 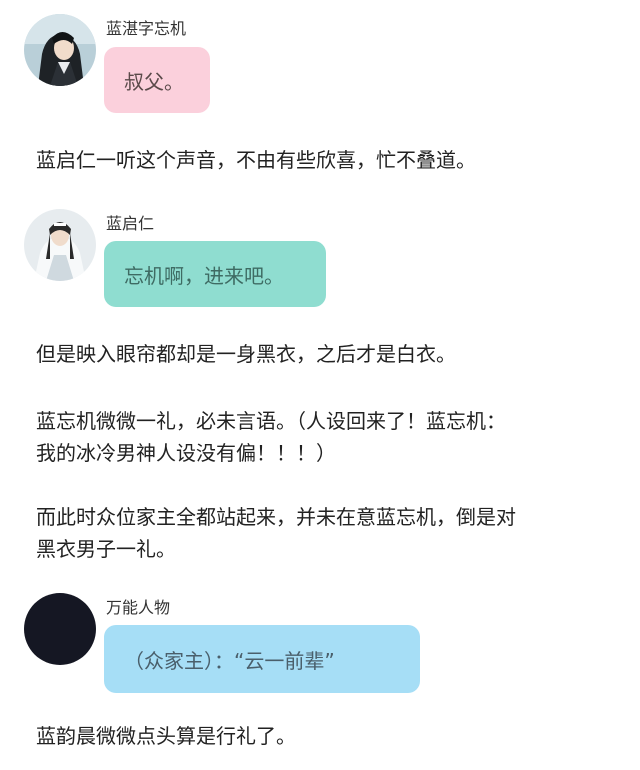 What do you see at coordinates (262, 659) in the screenshot?
I see `message-bubble: （众家主）：“云一前辈”` at bounding box center [262, 659].